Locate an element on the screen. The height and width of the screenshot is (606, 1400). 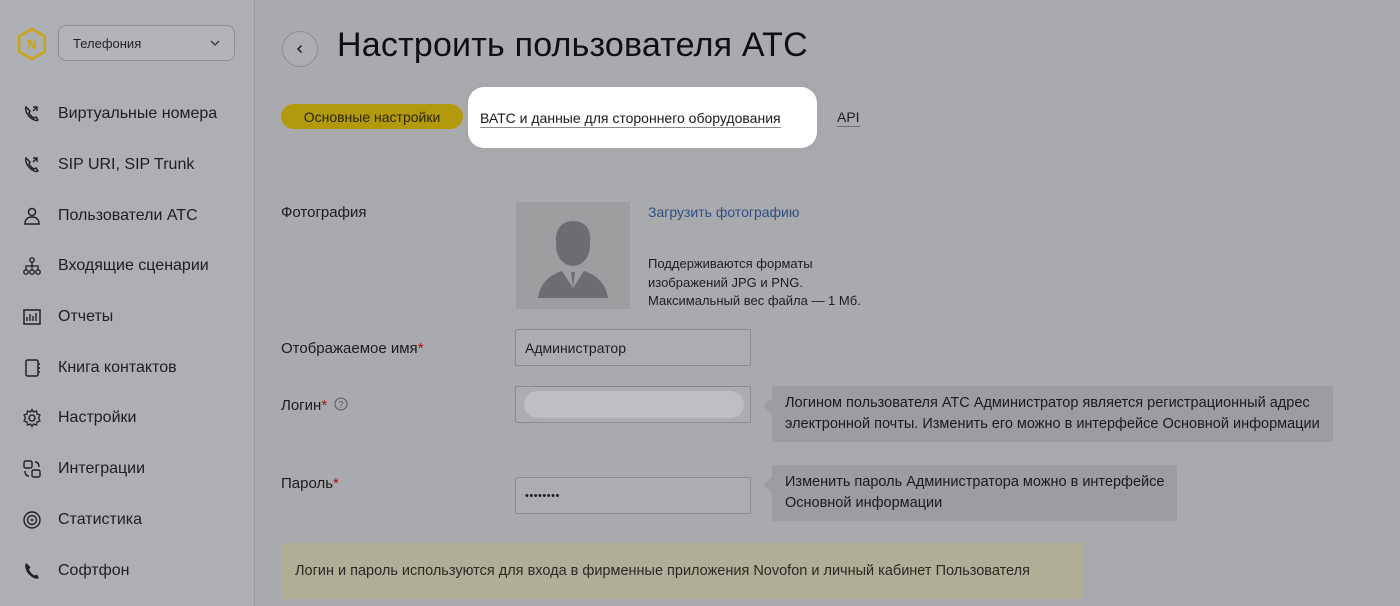
sidebar-item-settings: Настройки is located at coordinates (127, 418).